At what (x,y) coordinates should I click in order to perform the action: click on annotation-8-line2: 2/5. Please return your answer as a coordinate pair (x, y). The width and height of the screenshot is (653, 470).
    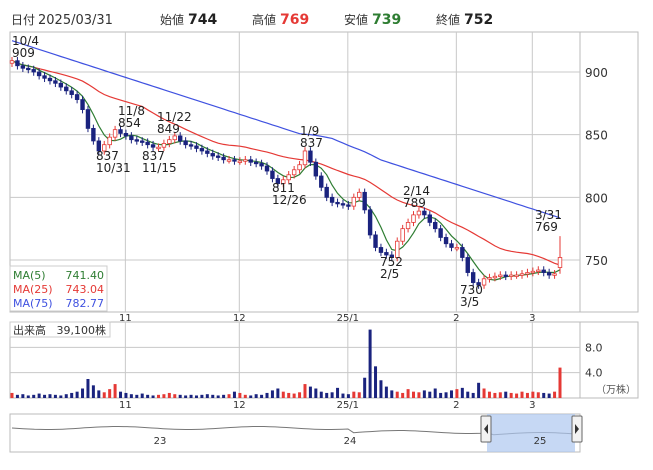
    Looking at the image, I should click on (389, 274).